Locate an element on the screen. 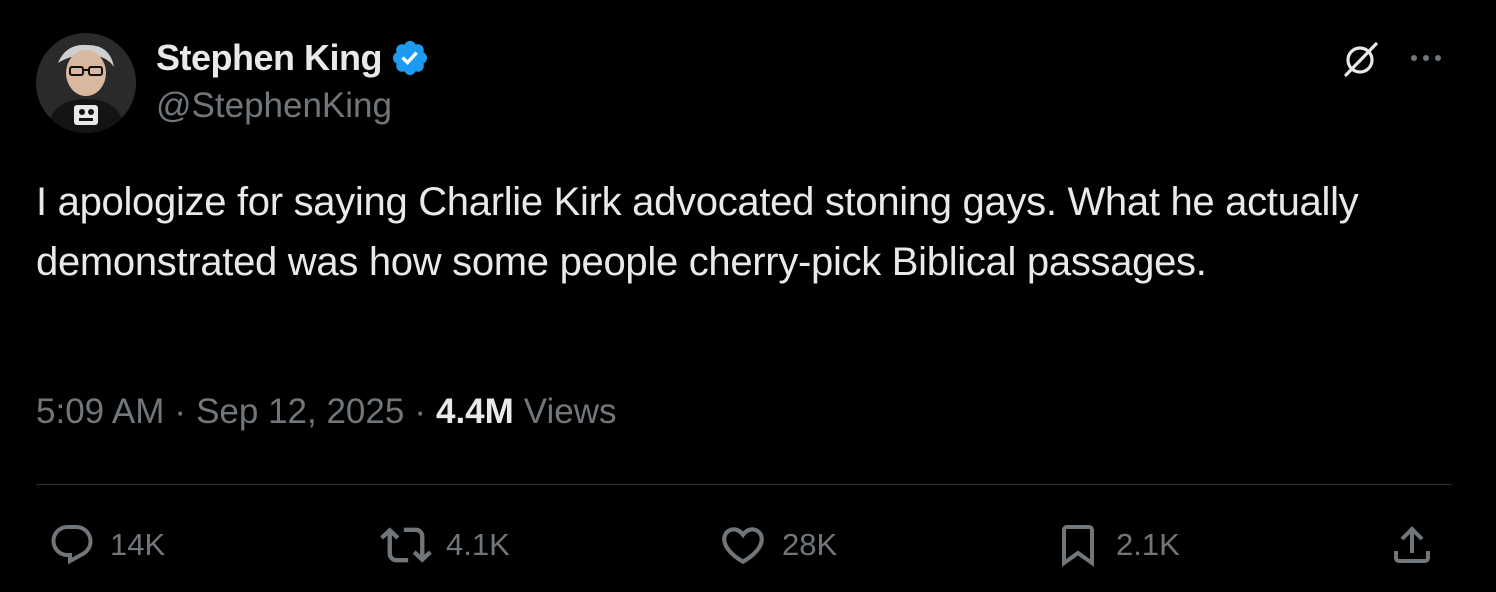 The image size is (1496, 592). grok-button is located at coordinates (1361, 59).